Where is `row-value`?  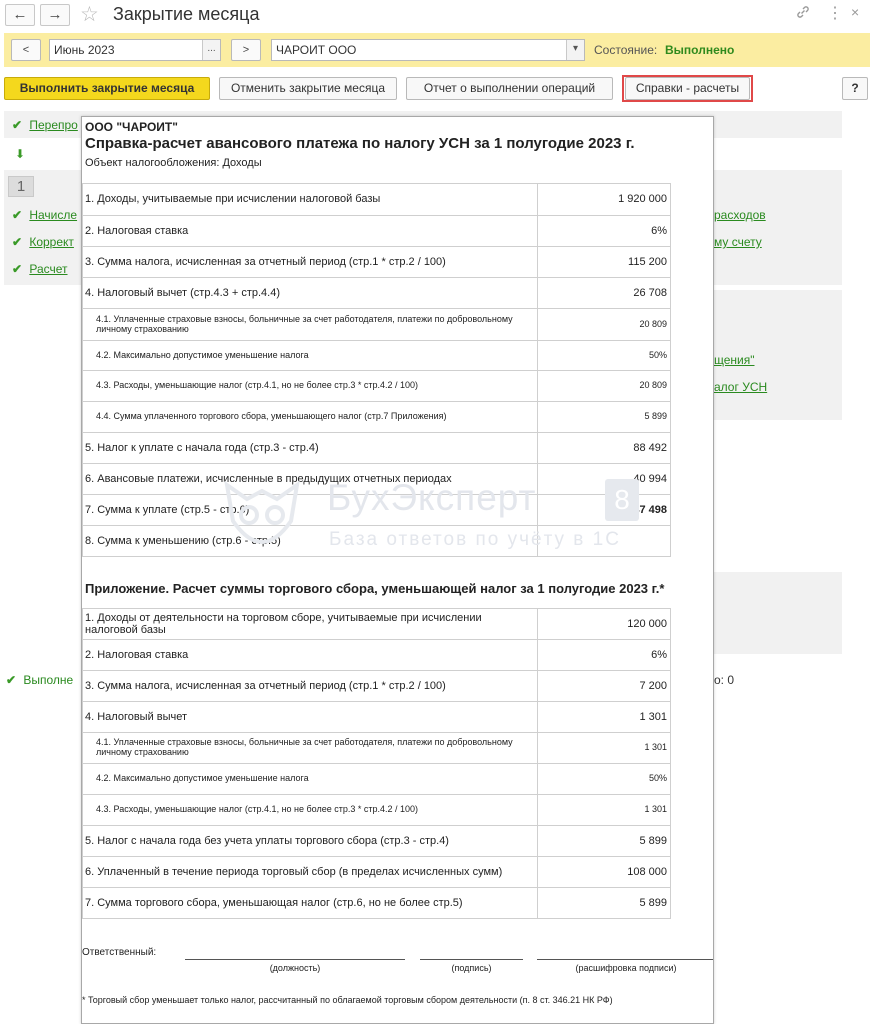
row-value is located at coordinates (604, 541).